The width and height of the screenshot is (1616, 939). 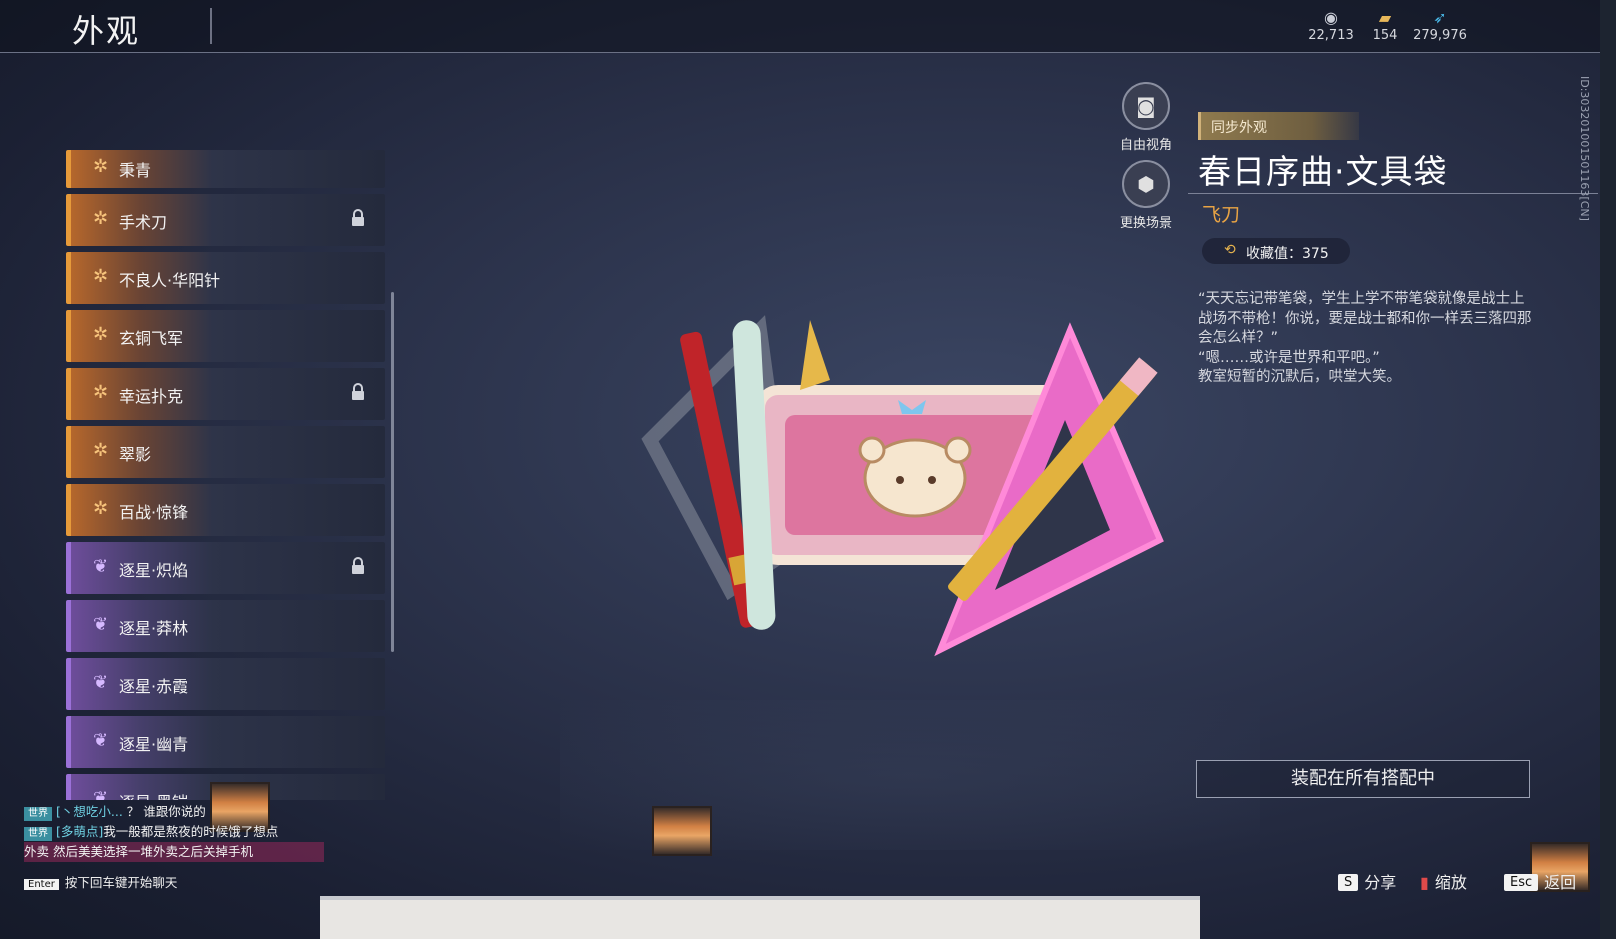 What do you see at coordinates (154, 512) in the screenshot?
I see `list-item-label: 百战·惊锋` at bounding box center [154, 512].